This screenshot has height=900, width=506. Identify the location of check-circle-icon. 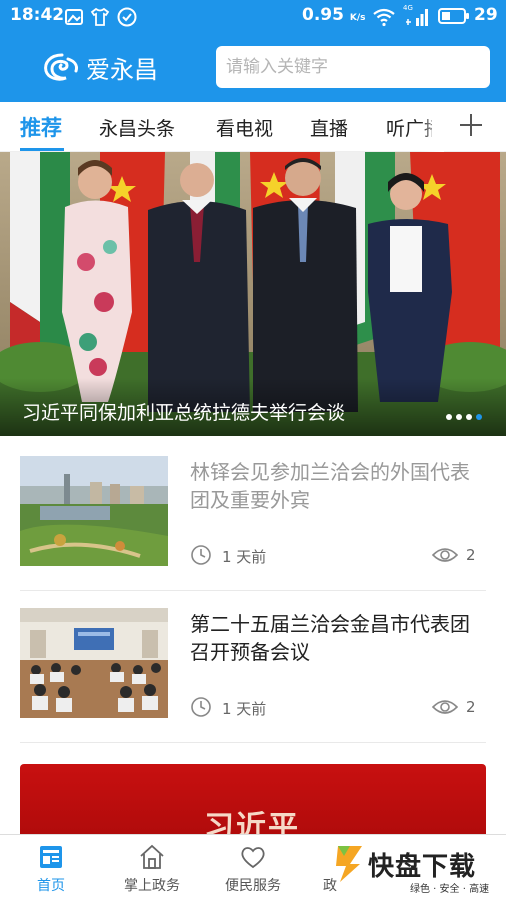
(127, 17).